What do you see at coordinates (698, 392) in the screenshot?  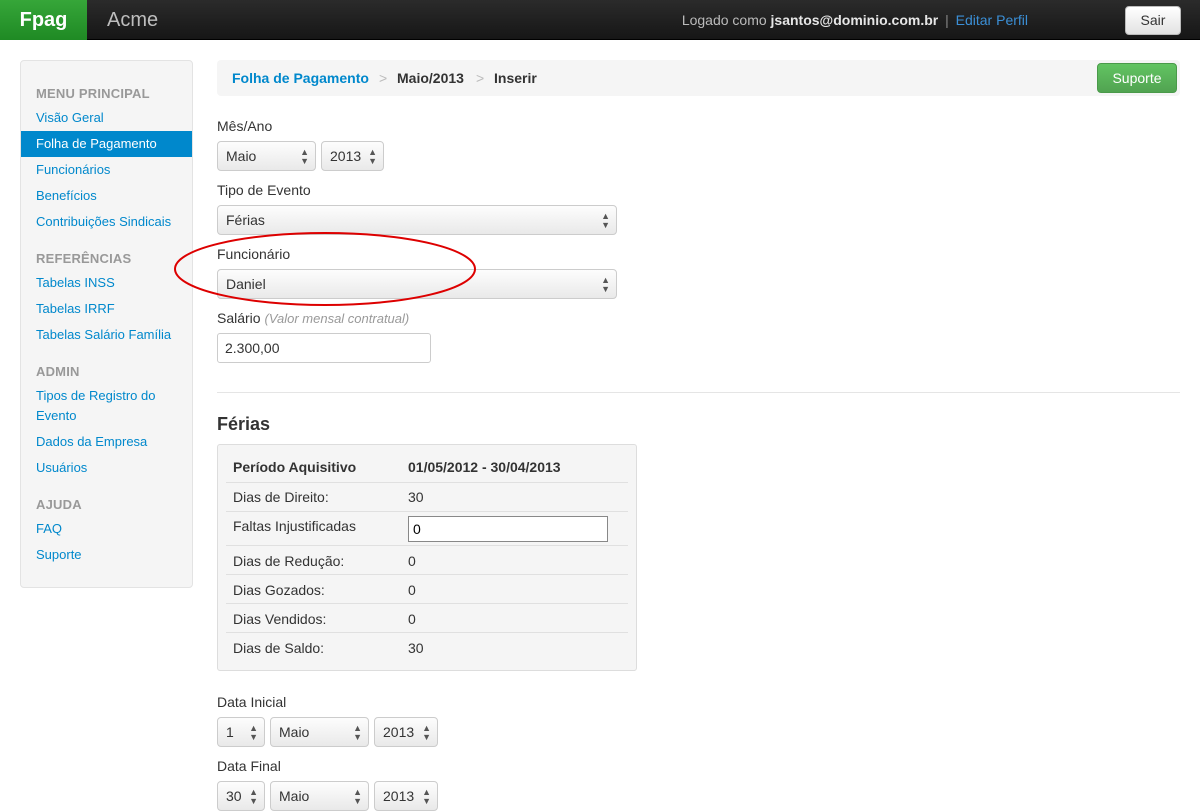 I see `section-divider` at bounding box center [698, 392].